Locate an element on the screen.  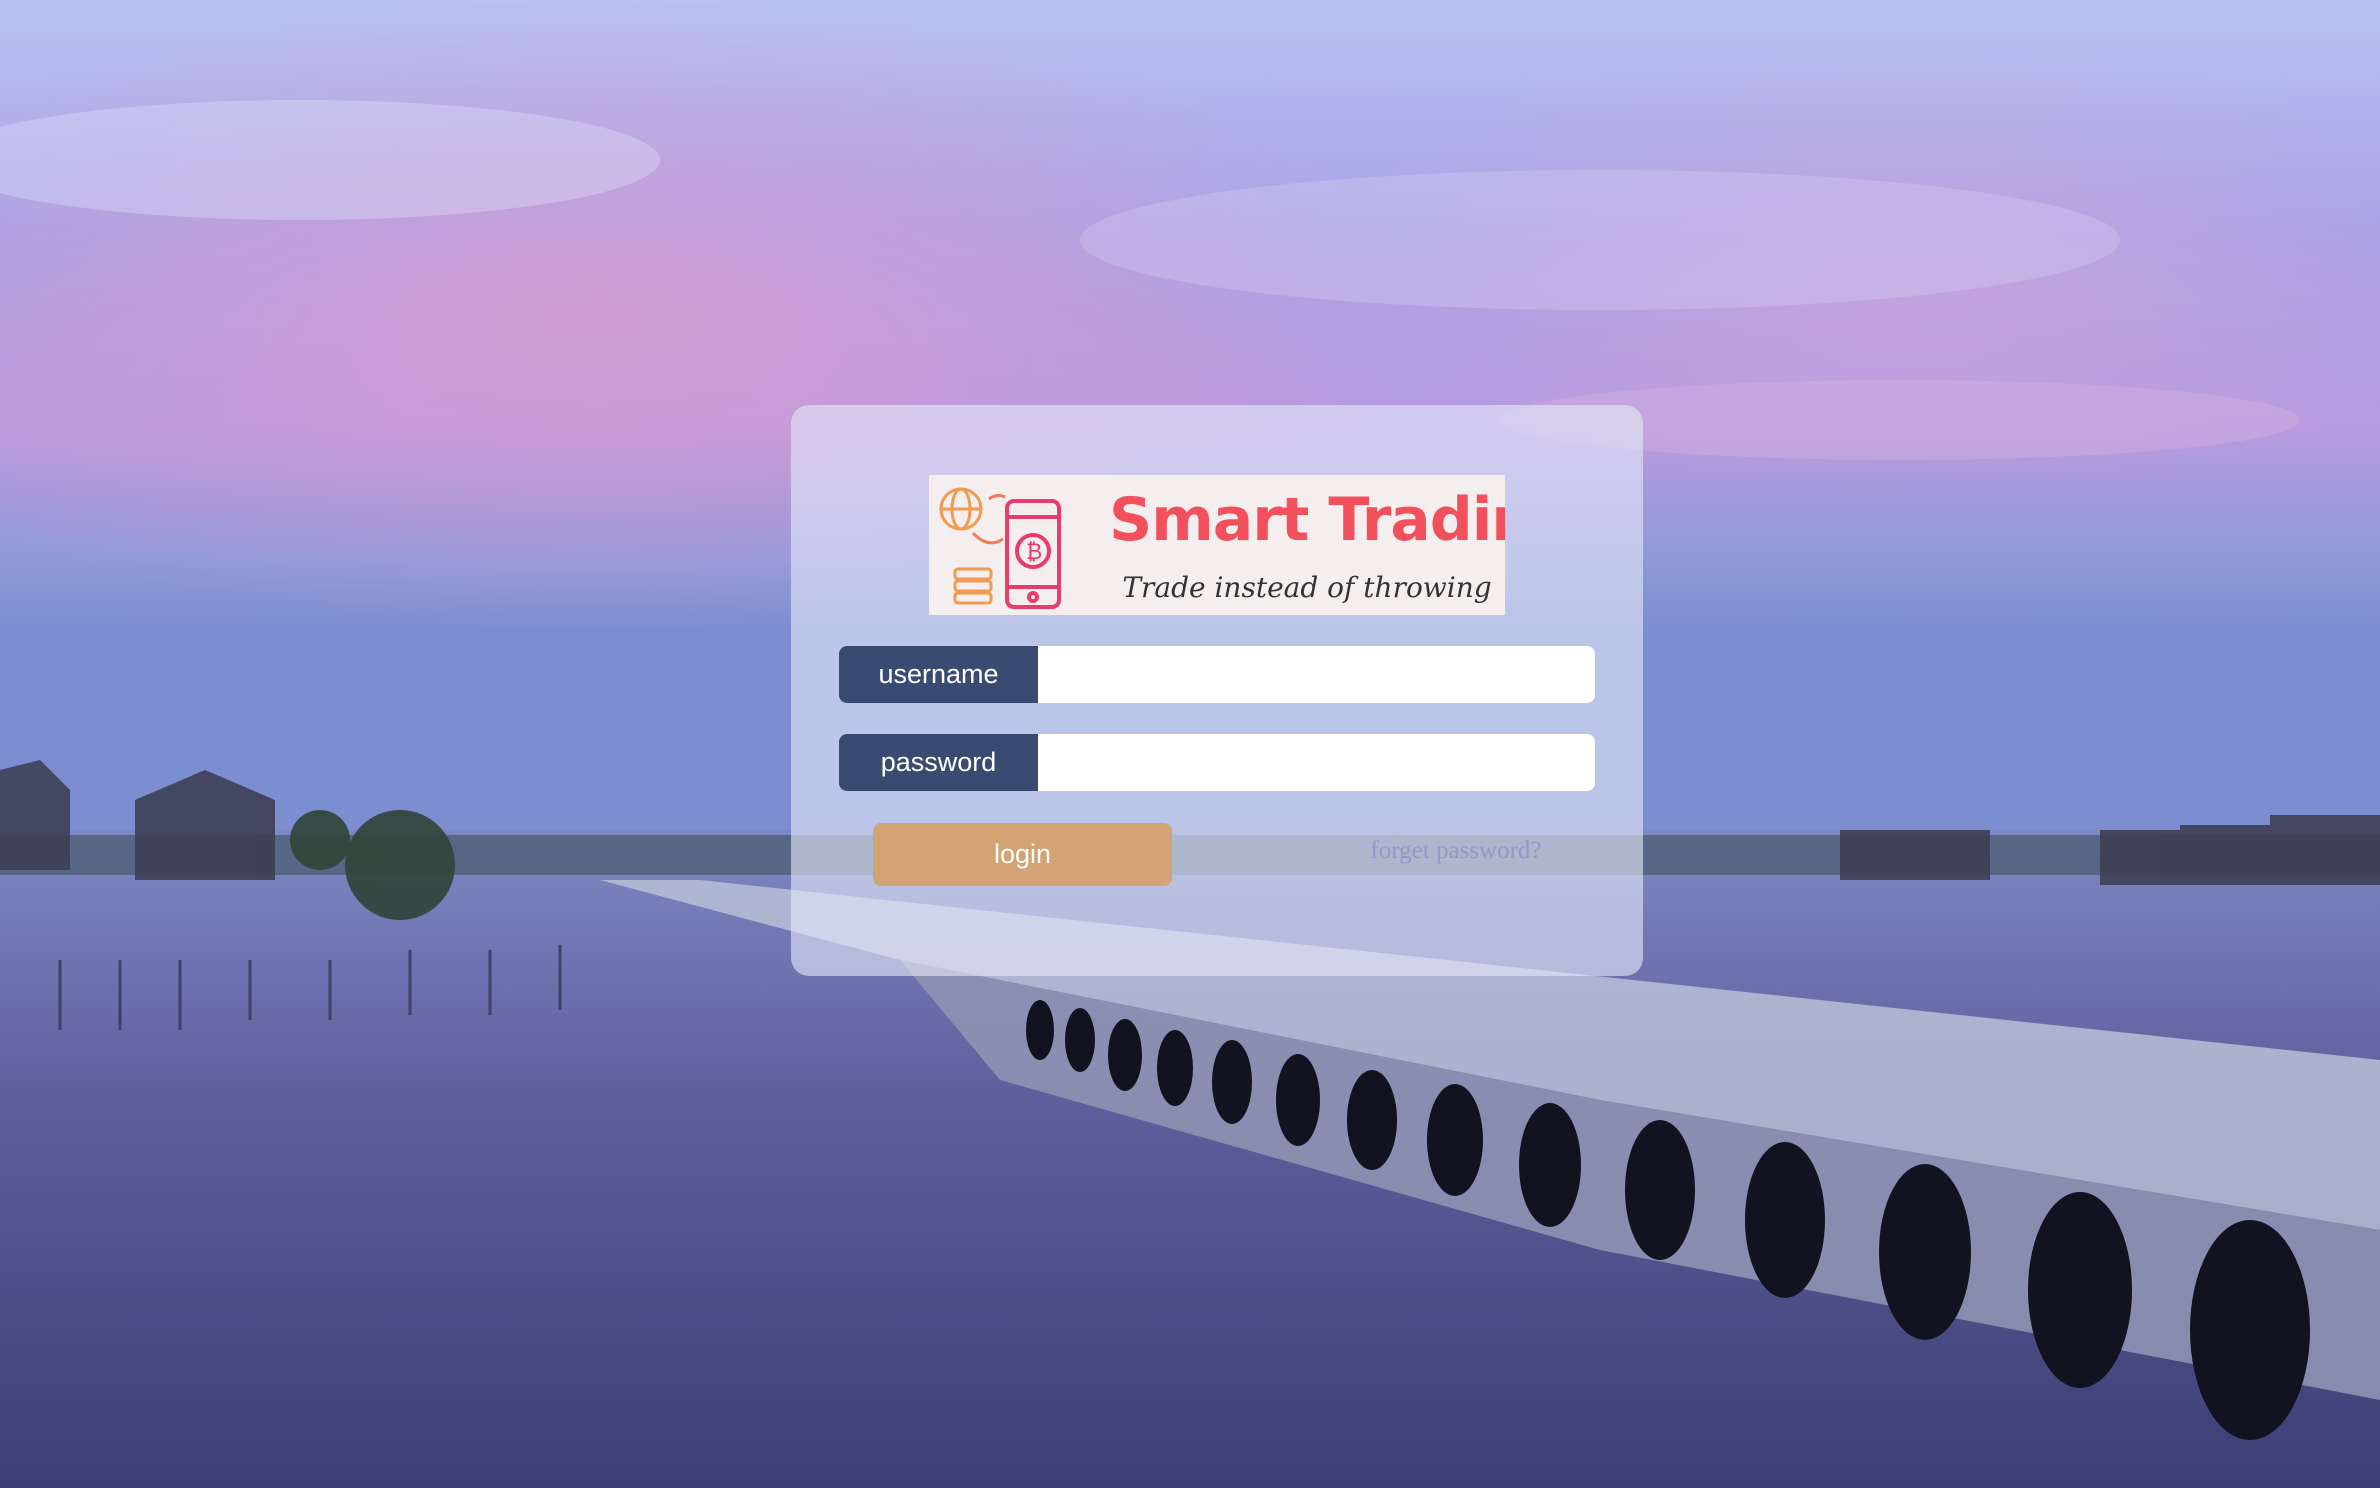
username-field-group: username is located at coordinates (1217, 674).